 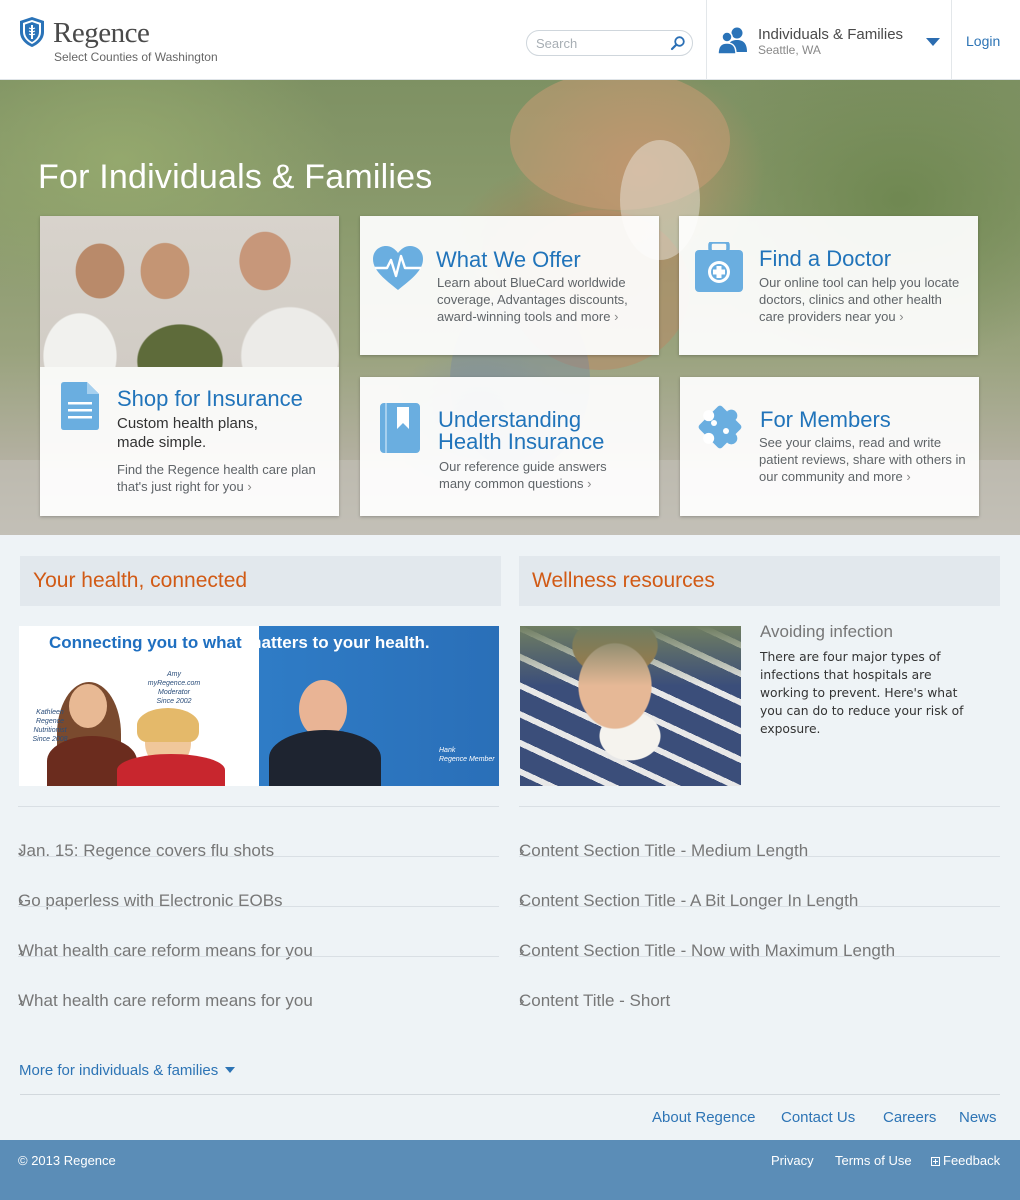 I want to click on login-link: Login, so click(x=983, y=41).